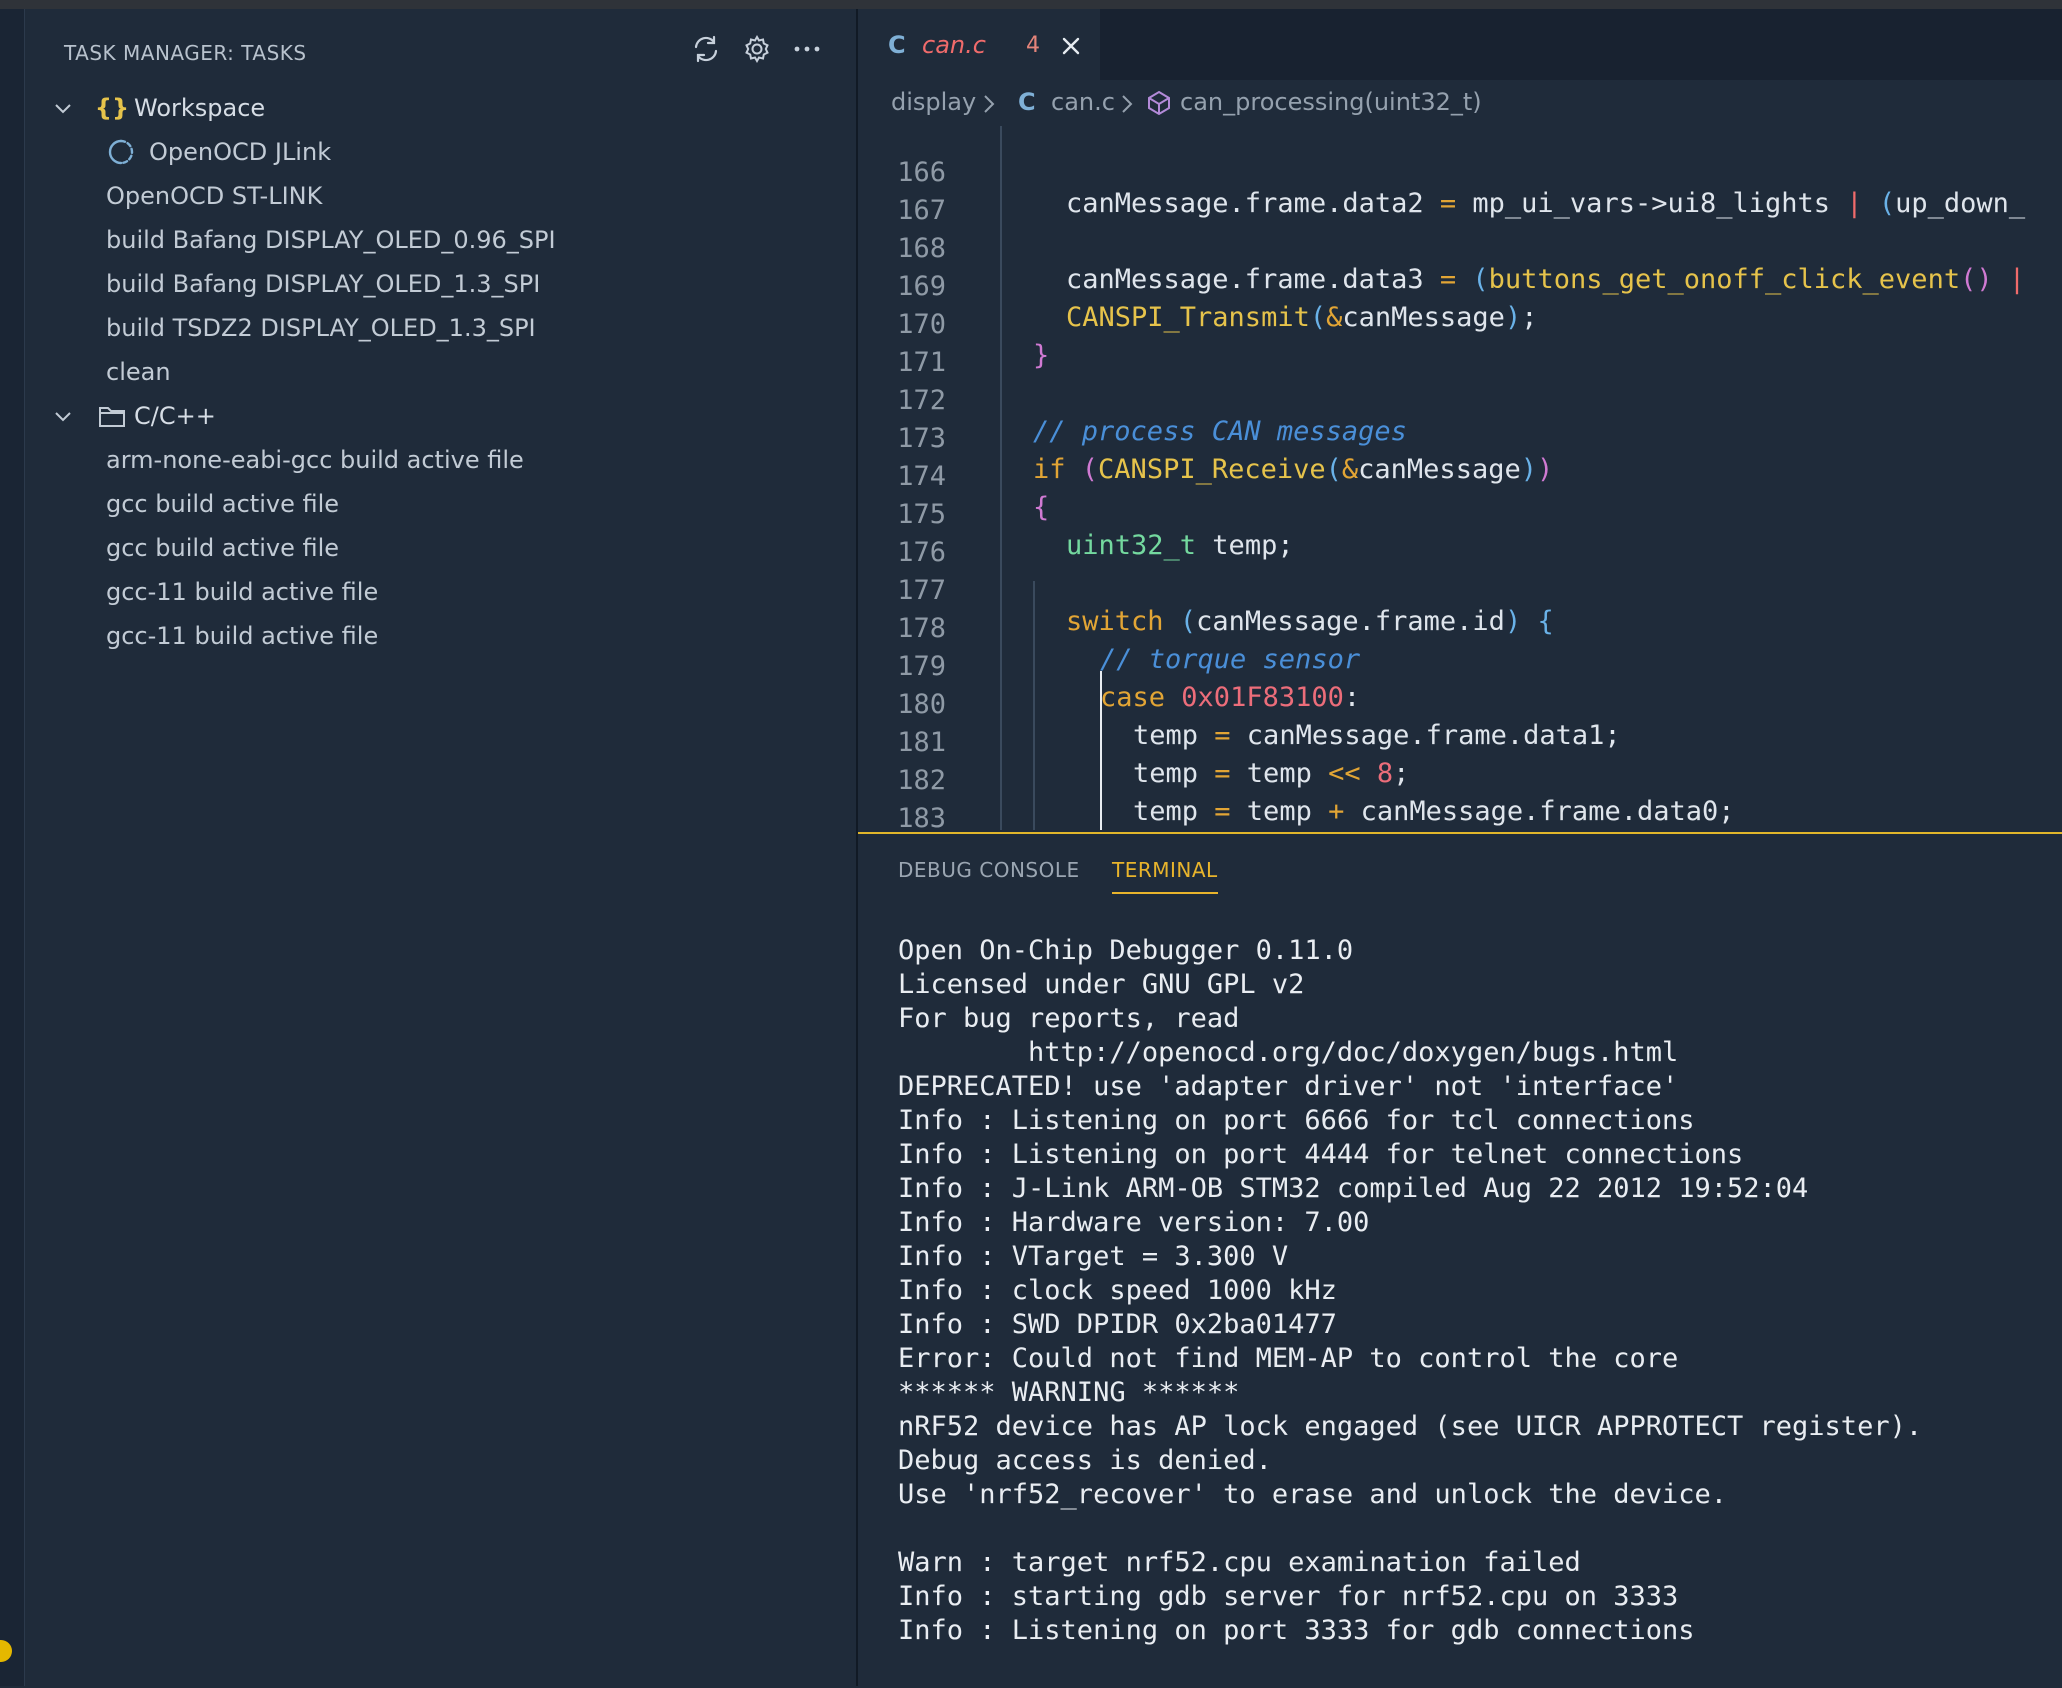 This screenshot has width=2062, height=1688. What do you see at coordinates (440, 108) in the screenshot?
I see `task-group-workspace: {} Workspace` at bounding box center [440, 108].